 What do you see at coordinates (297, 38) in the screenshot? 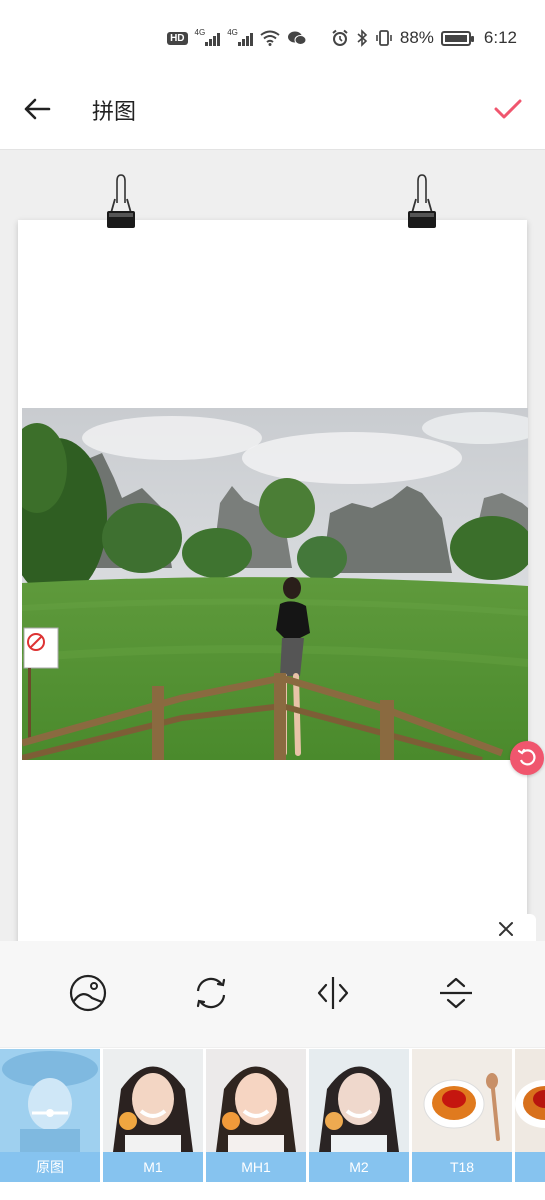
I see `wechat-icon` at bounding box center [297, 38].